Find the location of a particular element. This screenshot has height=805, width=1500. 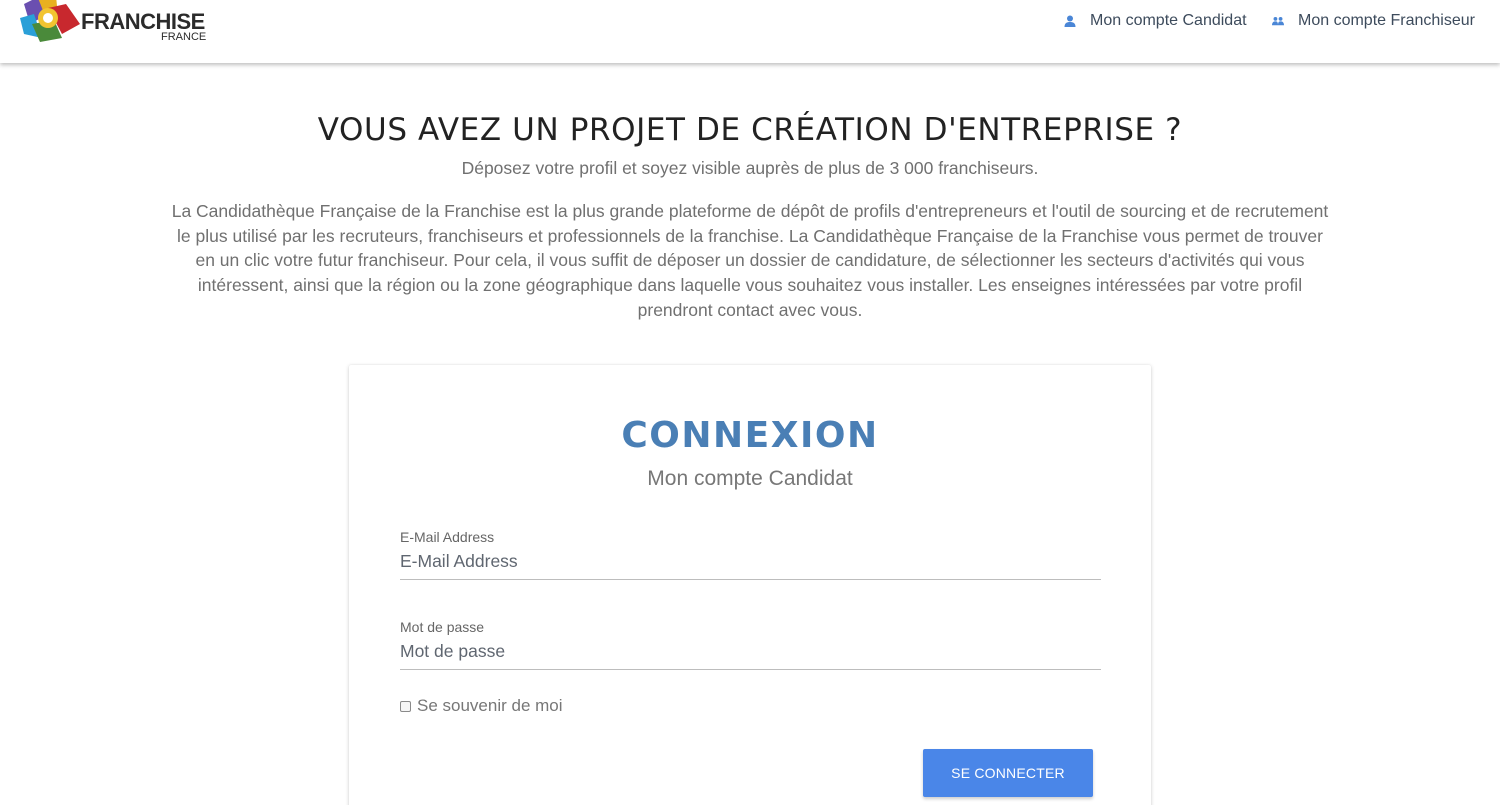

people-icon is located at coordinates (1278, 21).